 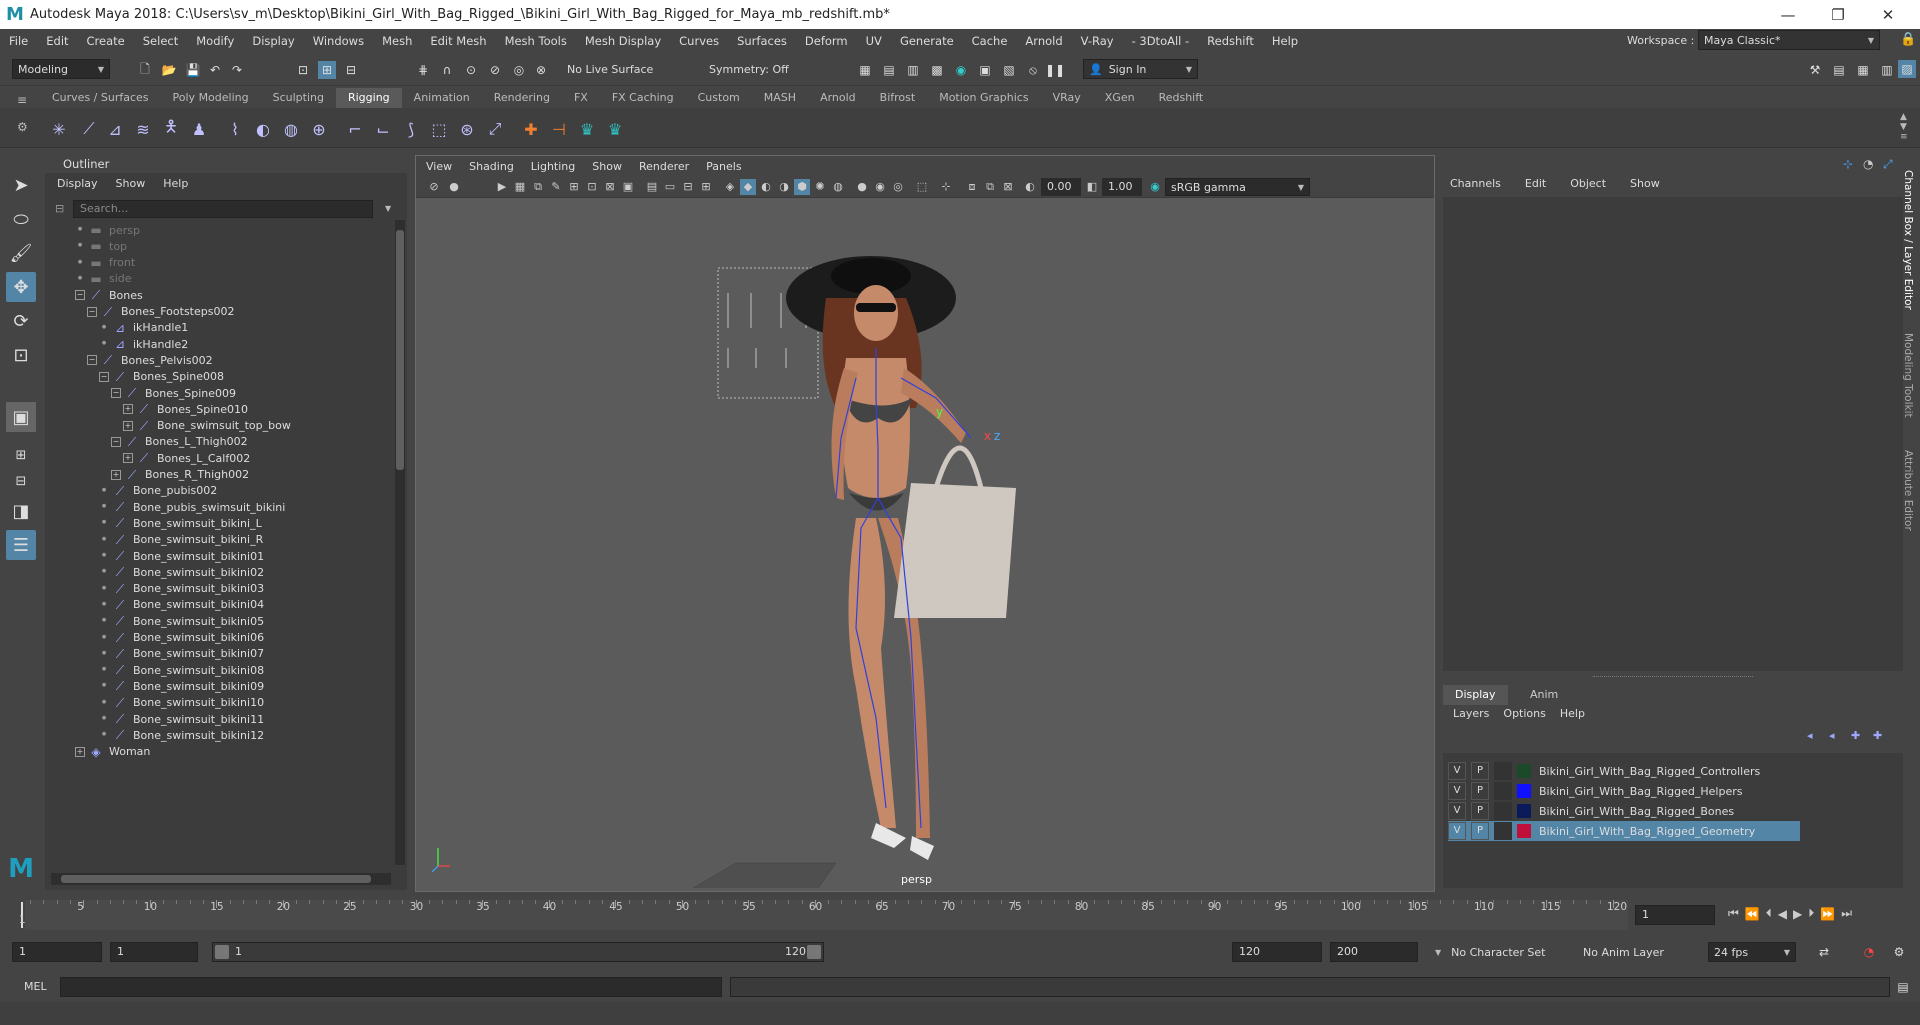 I want to click on menu-curves: Curves, so click(x=699, y=41).